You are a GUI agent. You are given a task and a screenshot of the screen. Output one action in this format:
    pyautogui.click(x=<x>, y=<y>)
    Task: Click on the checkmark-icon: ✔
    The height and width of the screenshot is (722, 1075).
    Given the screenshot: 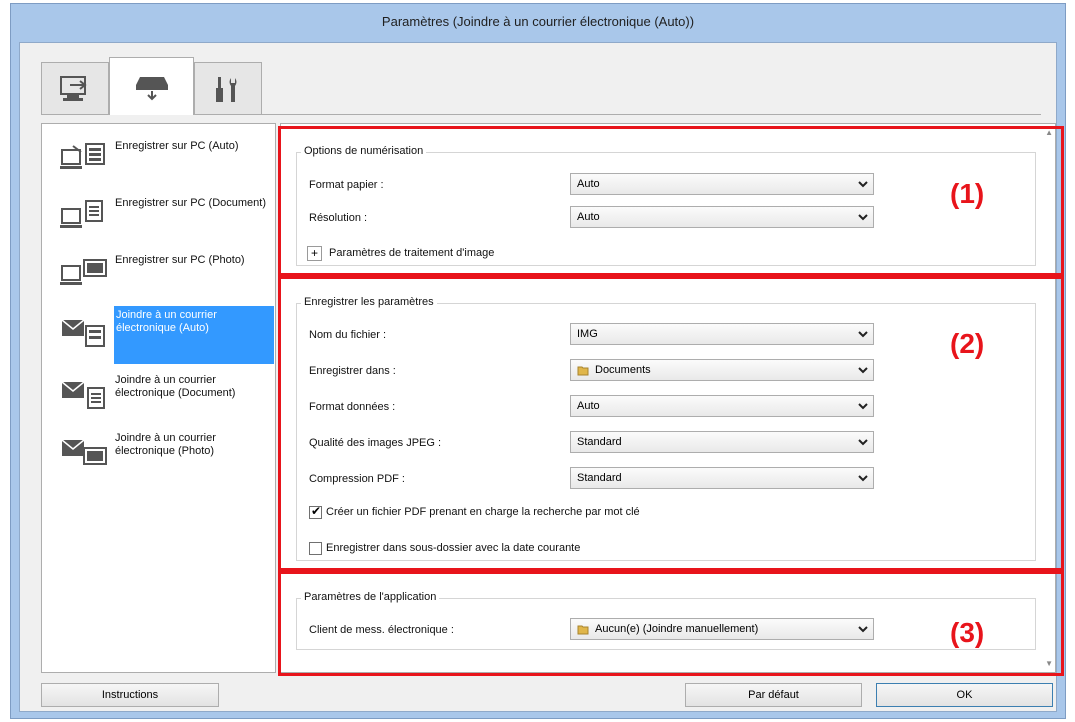 What is the action you would take?
    pyautogui.click(x=316, y=511)
    